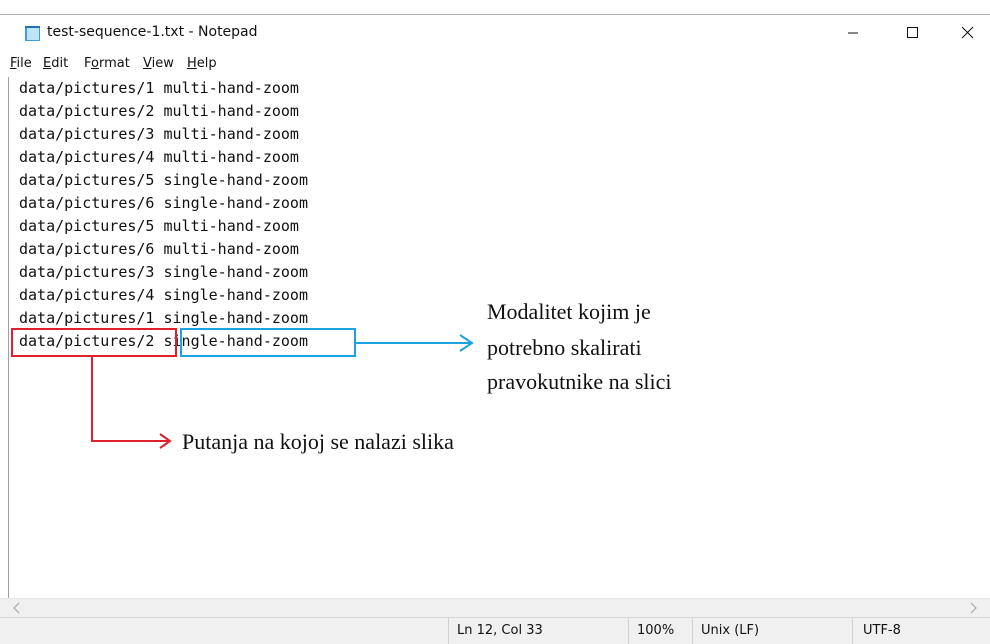  I want to click on path-note: Putanja na kojoj se nalazi slika, so click(318, 441).